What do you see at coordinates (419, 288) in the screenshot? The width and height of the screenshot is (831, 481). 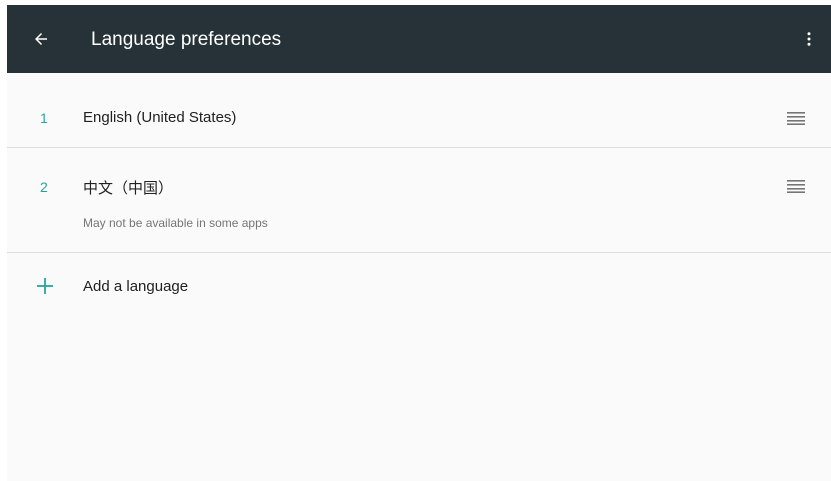 I see `add-language-button: Add a language` at bounding box center [419, 288].